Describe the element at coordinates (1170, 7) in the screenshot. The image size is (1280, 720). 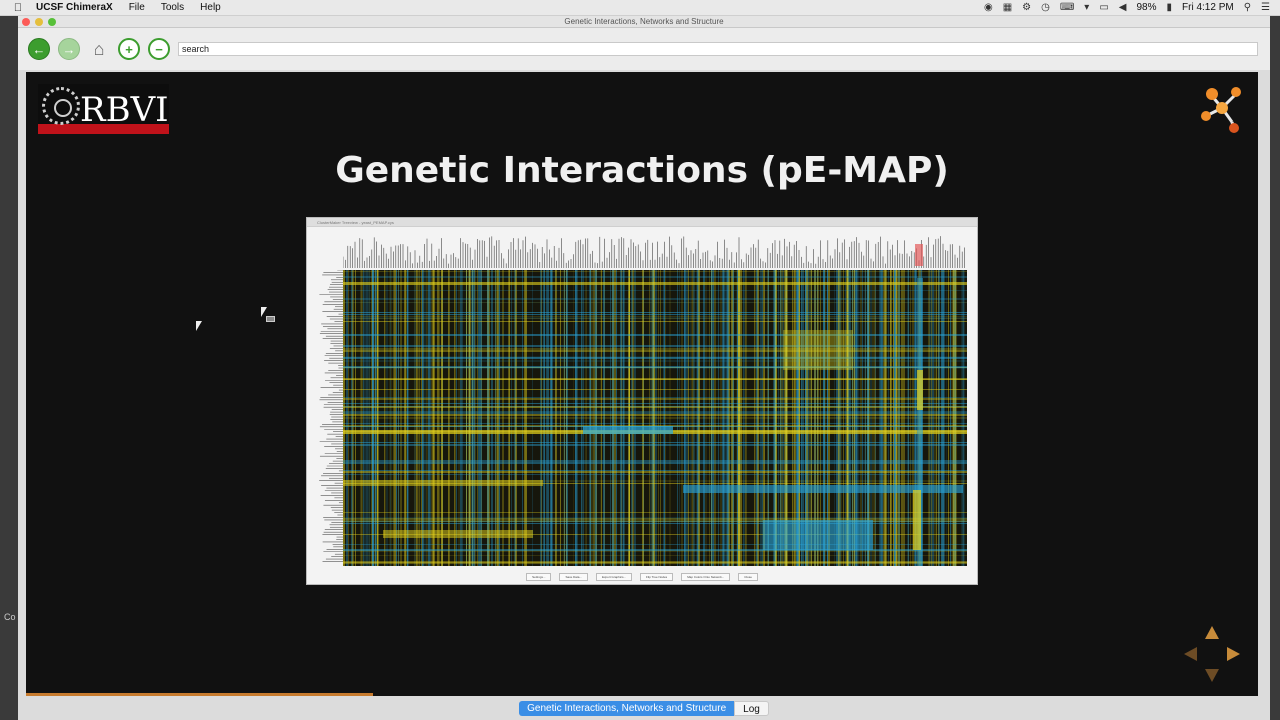
I see `battery-icon: ▮` at that location.